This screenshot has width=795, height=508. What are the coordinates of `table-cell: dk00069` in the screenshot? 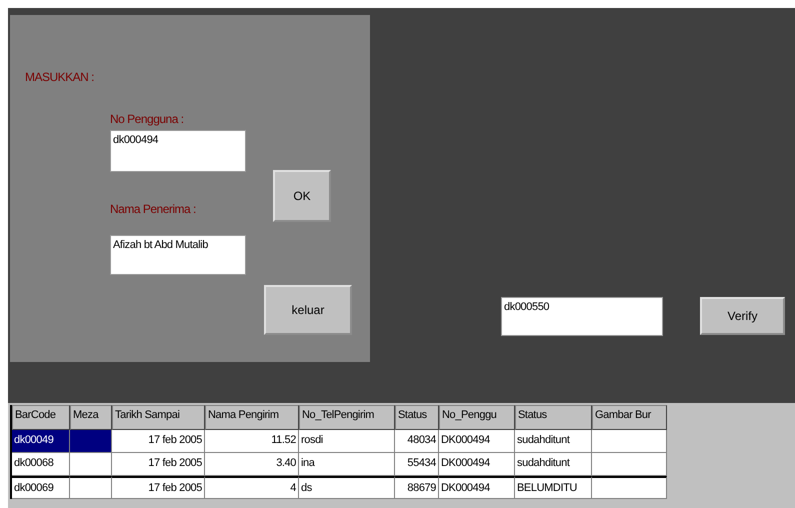 It's located at (41, 487).